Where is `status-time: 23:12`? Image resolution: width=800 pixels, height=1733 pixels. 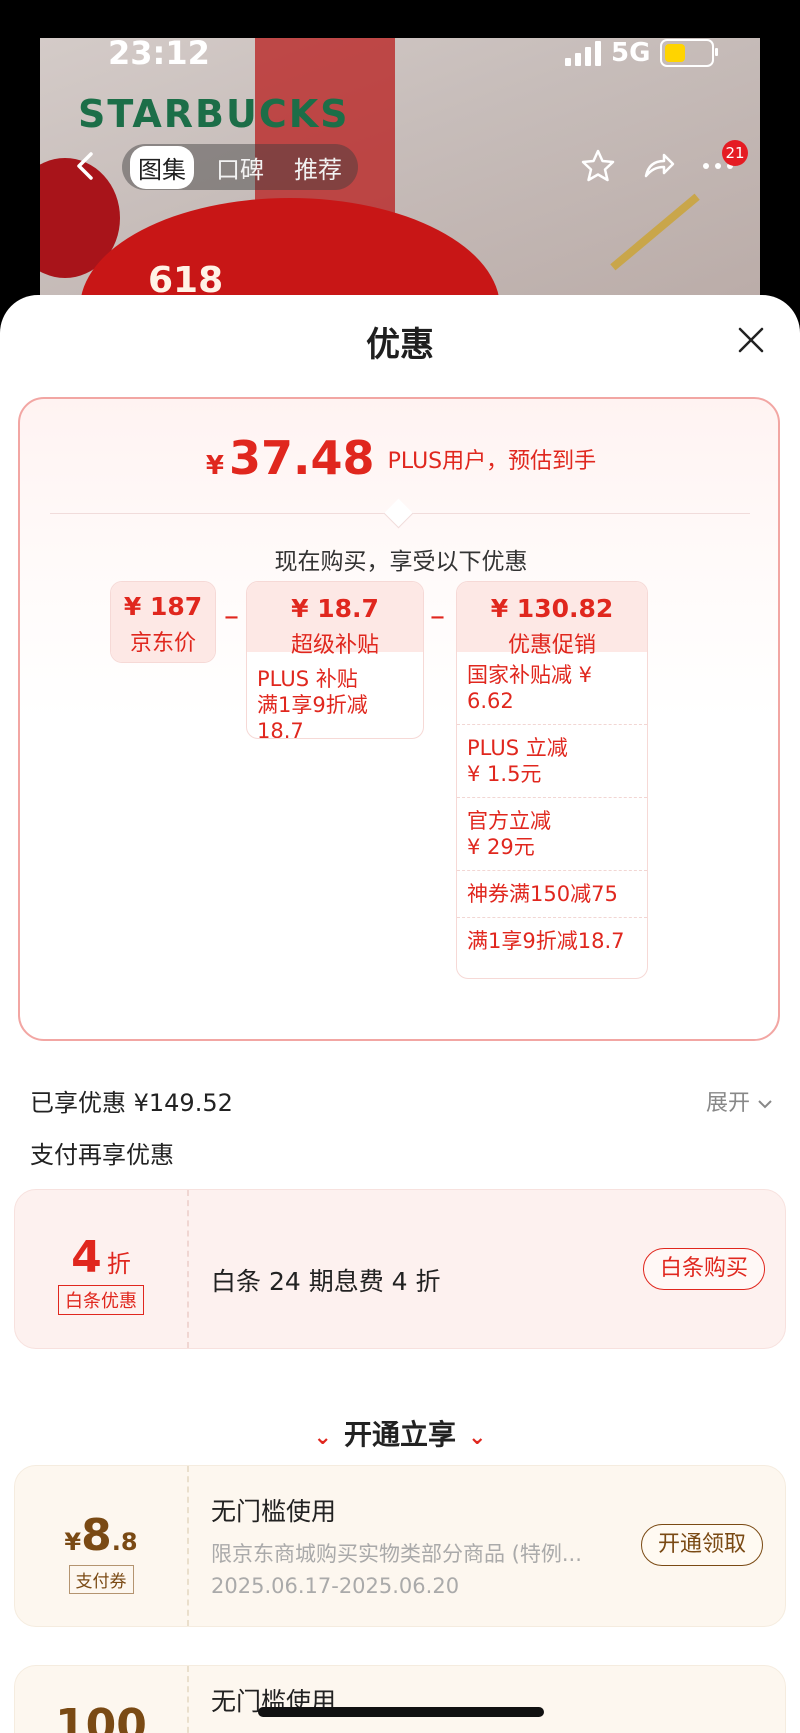 status-time: 23:12 is located at coordinates (159, 53).